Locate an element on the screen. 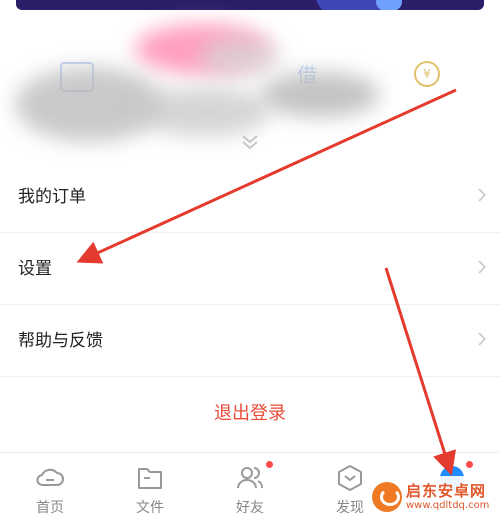 The height and width of the screenshot is (519, 500). menu-item-settings: 设置 is located at coordinates (250, 268).